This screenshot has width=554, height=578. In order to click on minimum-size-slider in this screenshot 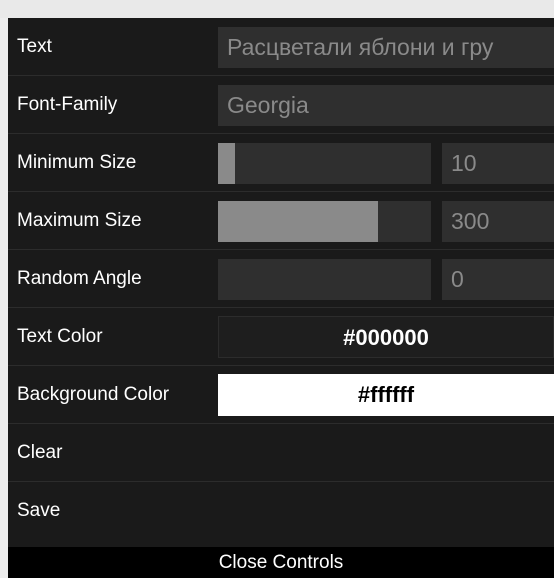, I will do `click(324, 163)`.